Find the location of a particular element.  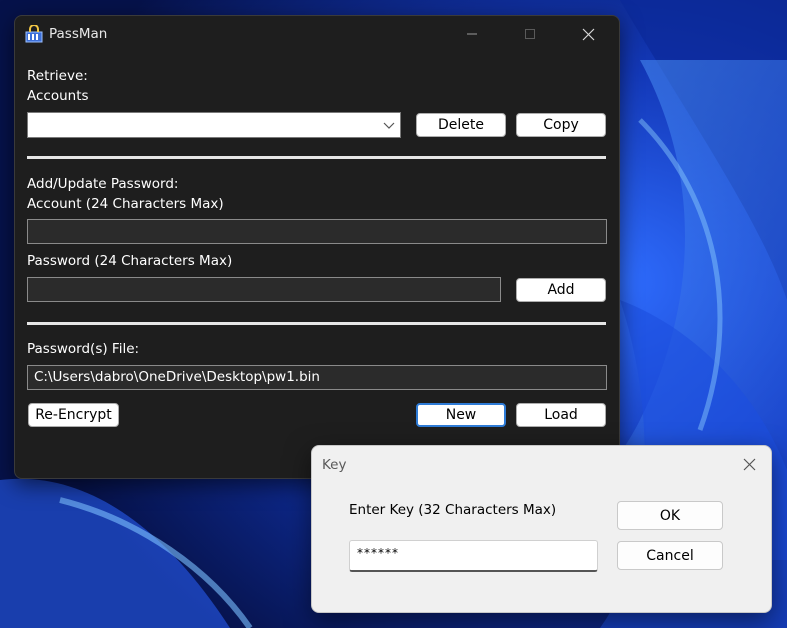

cancel-button: Cancel is located at coordinates (670, 555).